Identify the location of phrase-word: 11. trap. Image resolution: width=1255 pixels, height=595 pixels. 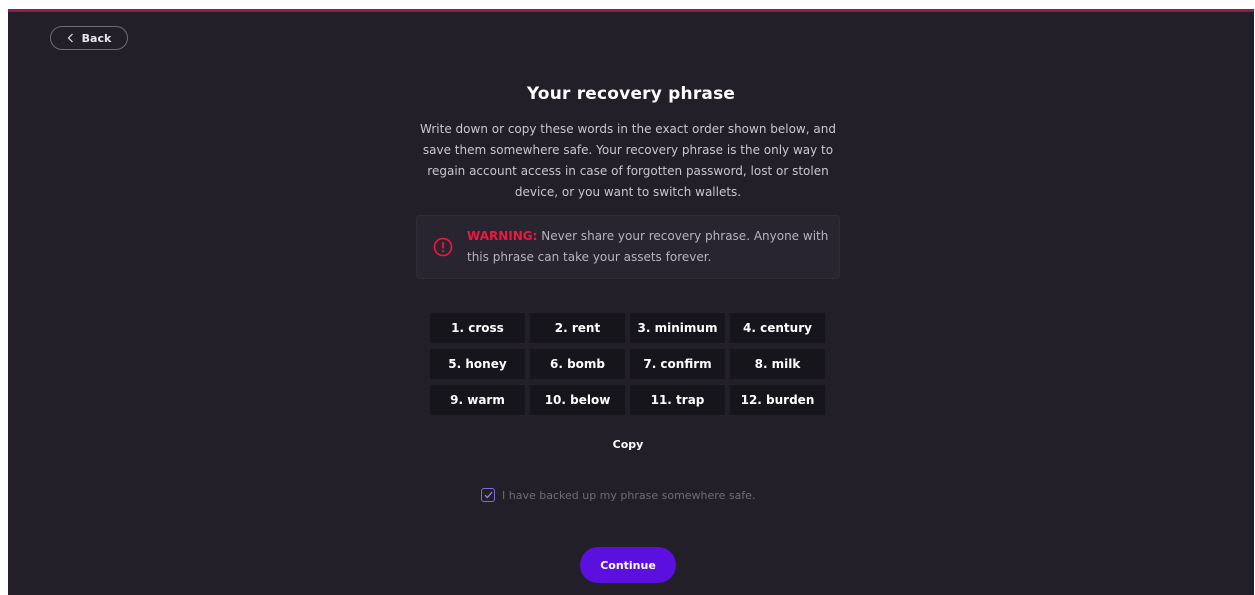
(677, 400).